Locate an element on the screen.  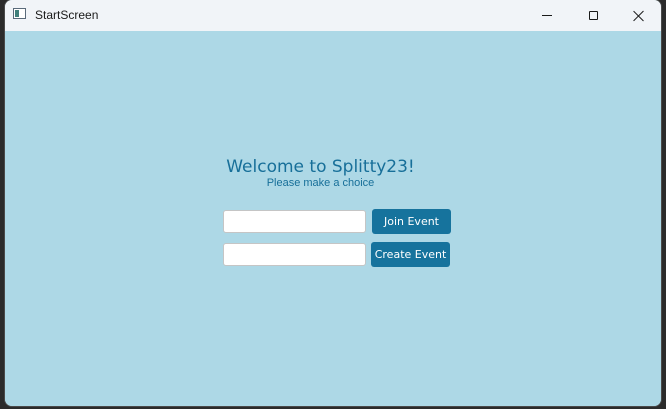
app-window-icon is located at coordinates (19, 13).